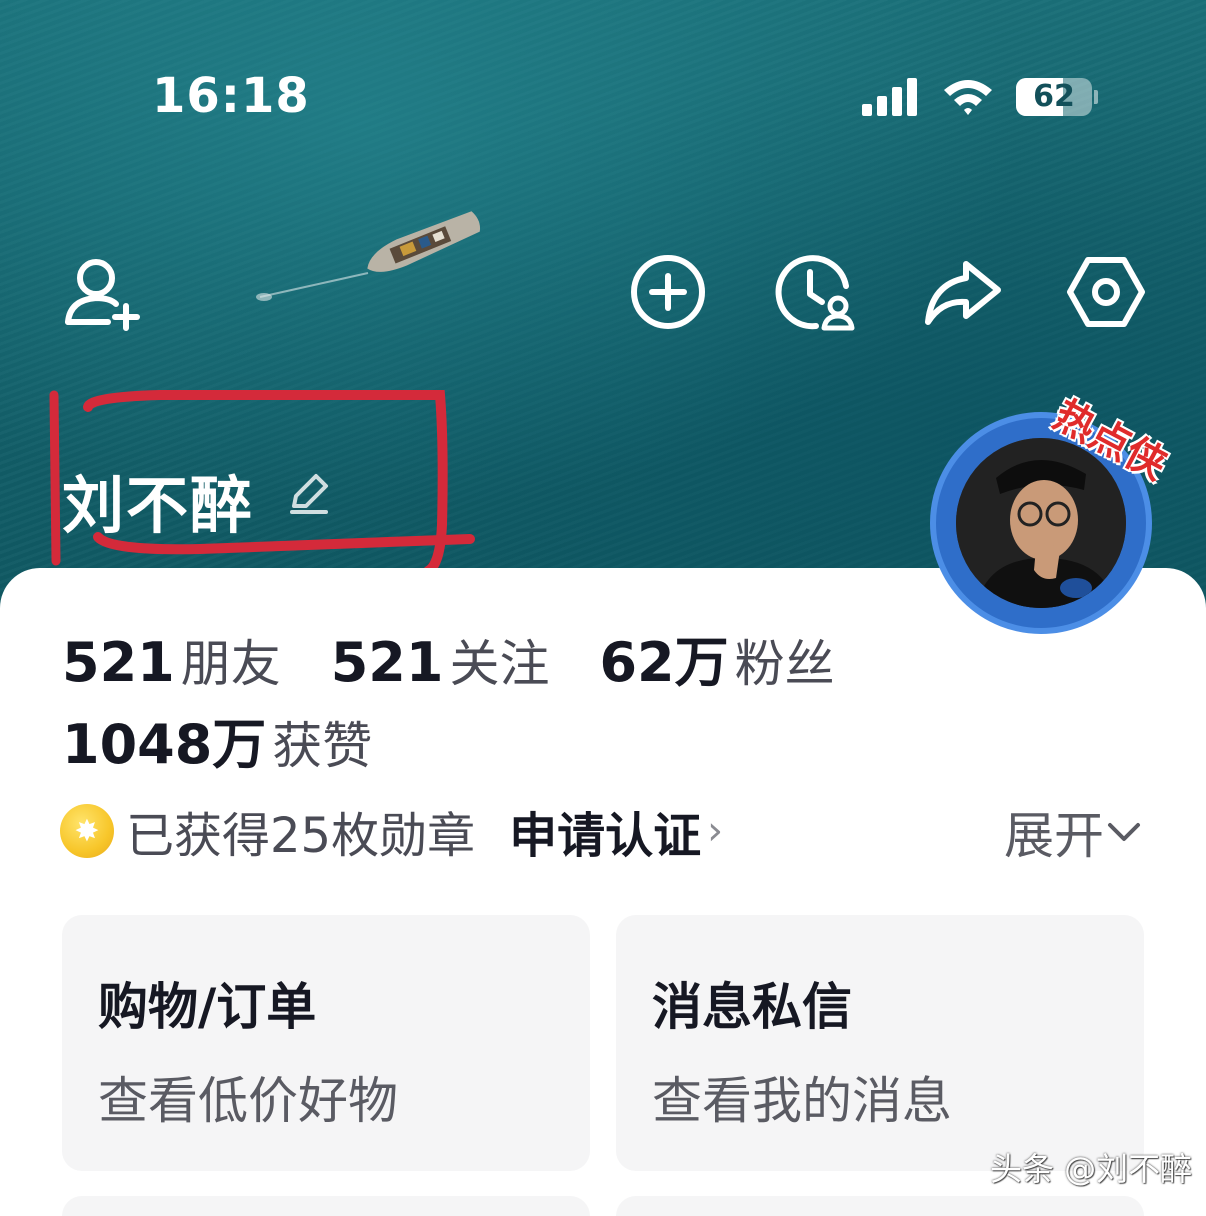  What do you see at coordinates (326, 1043) in the screenshot?
I see `shopping-card: 购物/订单 查看低价好物` at bounding box center [326, 1043].